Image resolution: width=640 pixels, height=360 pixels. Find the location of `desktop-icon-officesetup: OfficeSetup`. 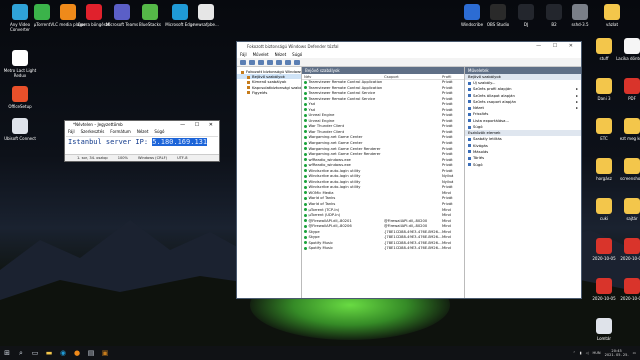

desktop-icon-officesetup: OfficeSetup is located at coordinates (20, 97).